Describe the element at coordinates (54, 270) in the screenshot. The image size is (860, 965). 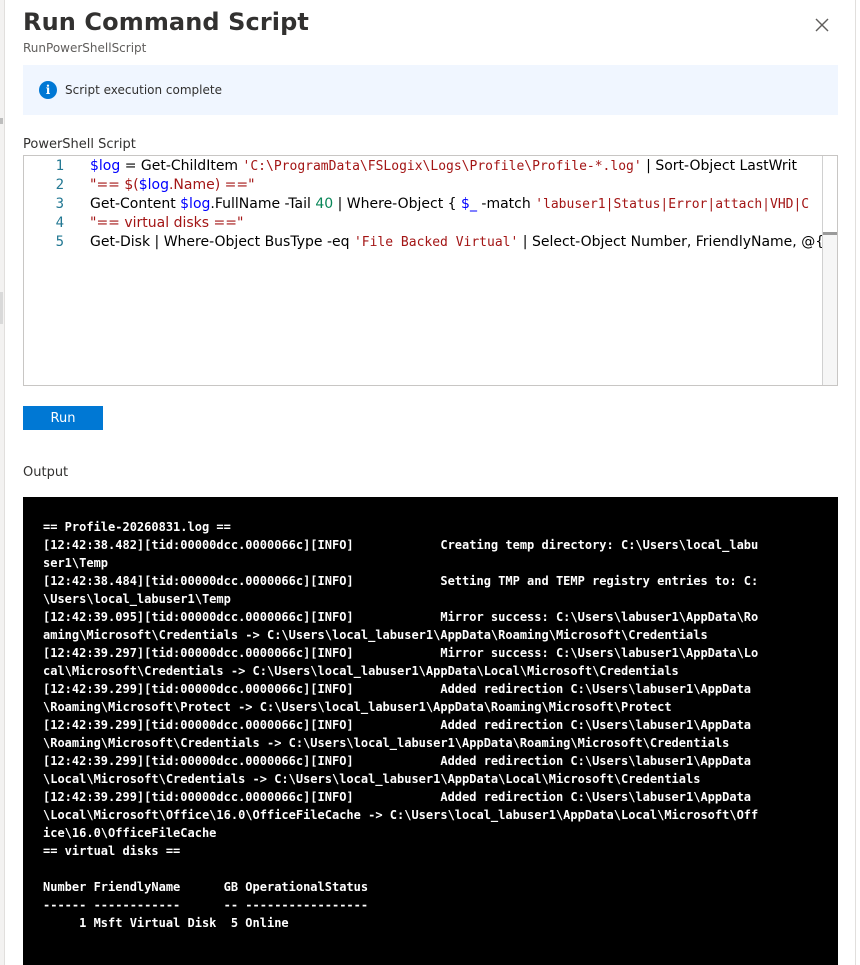
I see `line-number-gutter: 1 2 3 4 5` at that location.